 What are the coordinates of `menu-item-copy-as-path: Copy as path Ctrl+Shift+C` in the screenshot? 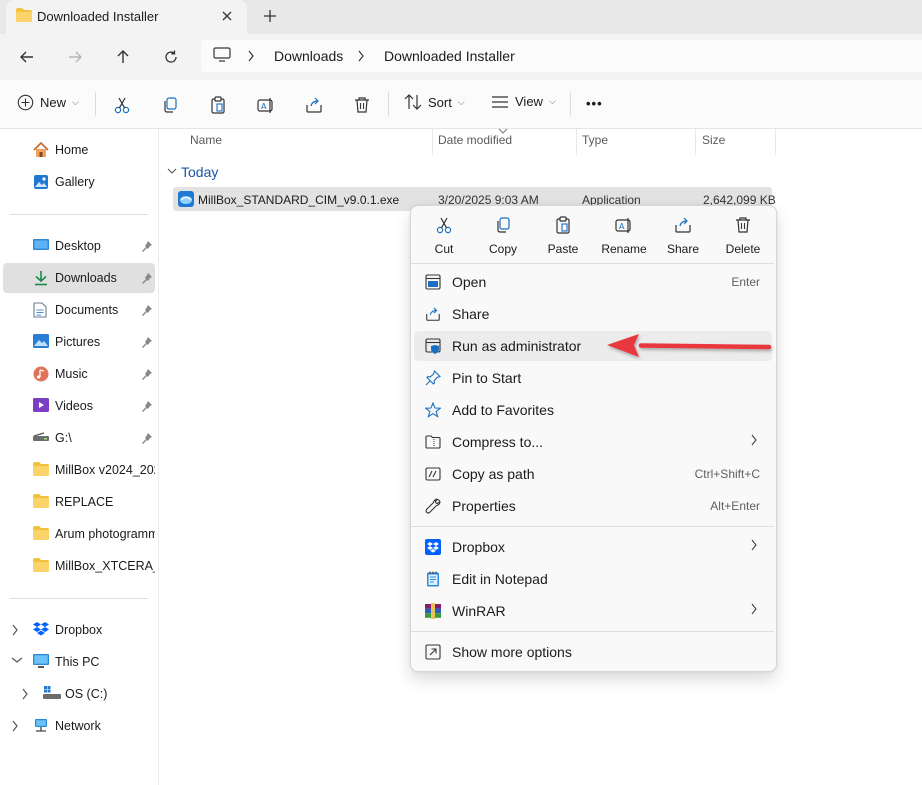 It's located at (593, 474).